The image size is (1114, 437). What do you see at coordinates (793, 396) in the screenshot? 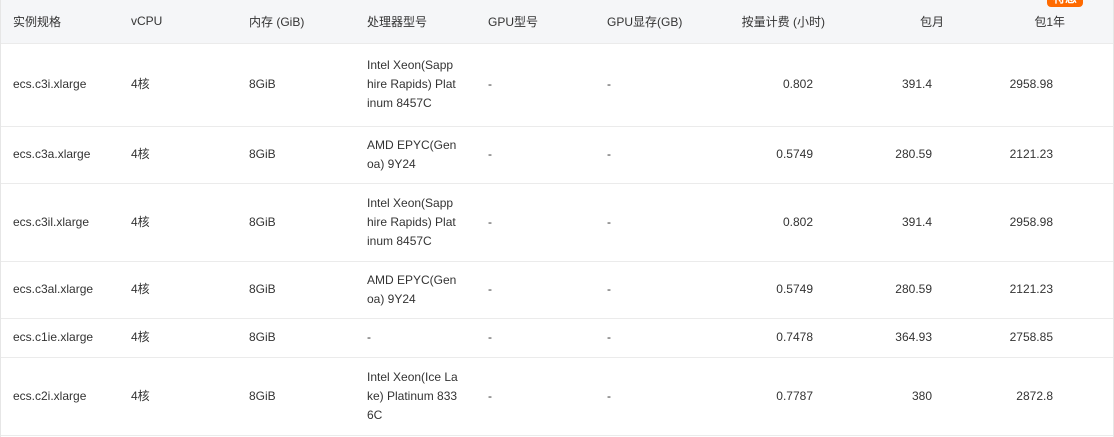
I see `cell-hourly-price: 0.7787` at bounding box center [793, 396].